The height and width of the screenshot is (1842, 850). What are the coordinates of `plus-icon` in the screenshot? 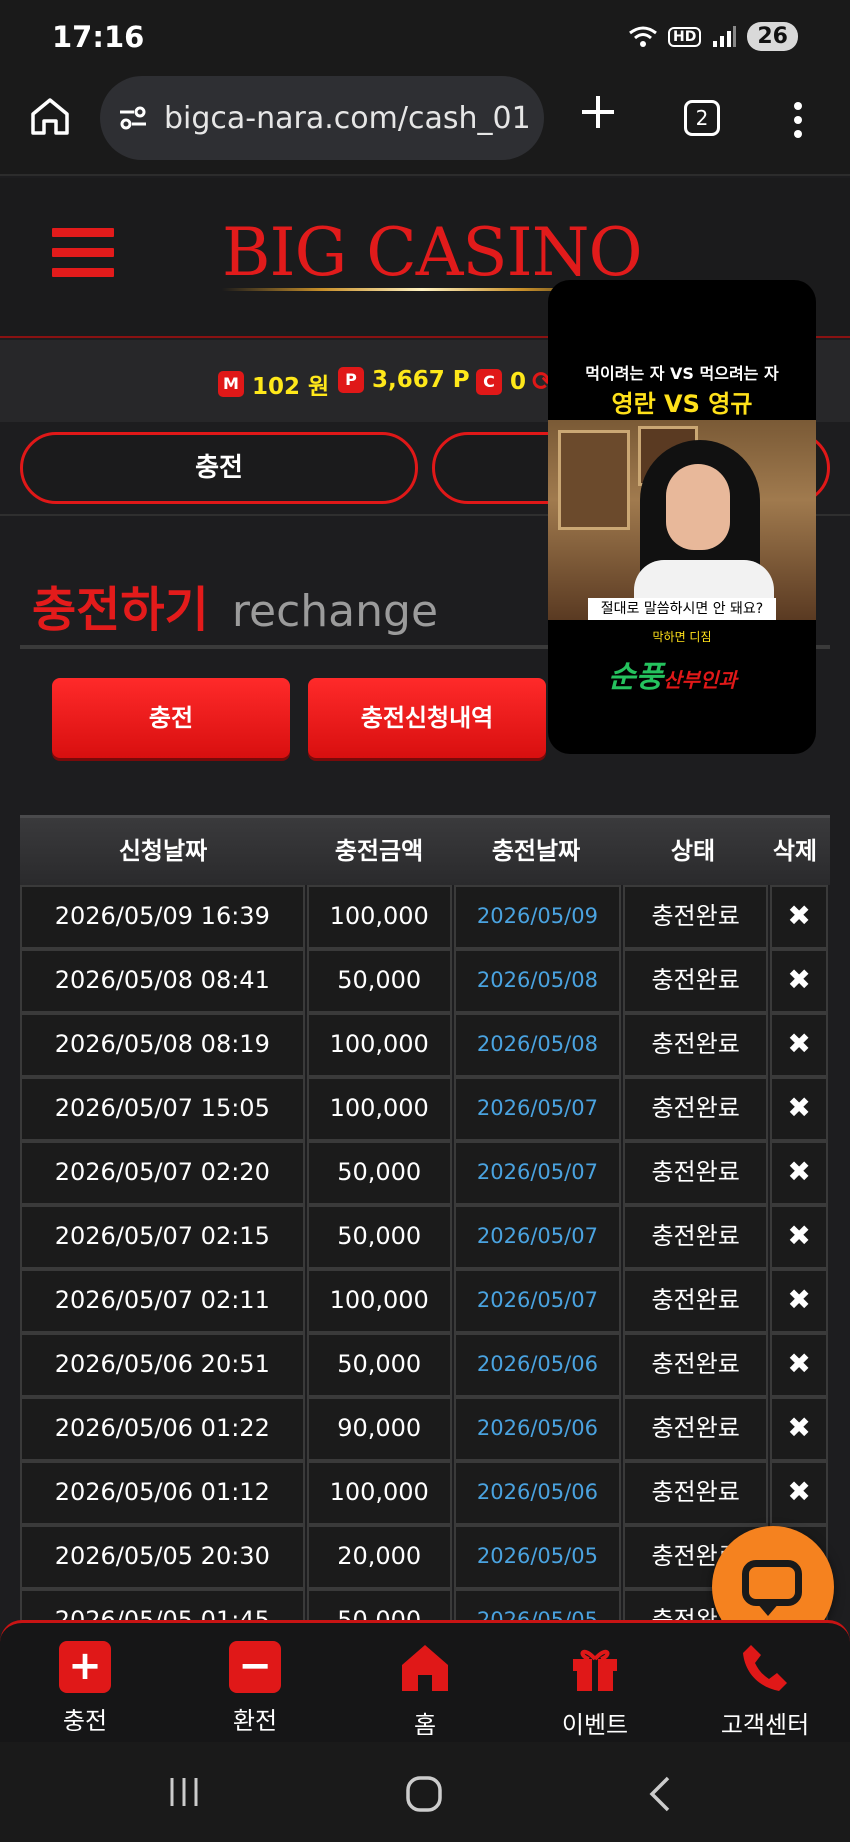 It's located at (598, 112).